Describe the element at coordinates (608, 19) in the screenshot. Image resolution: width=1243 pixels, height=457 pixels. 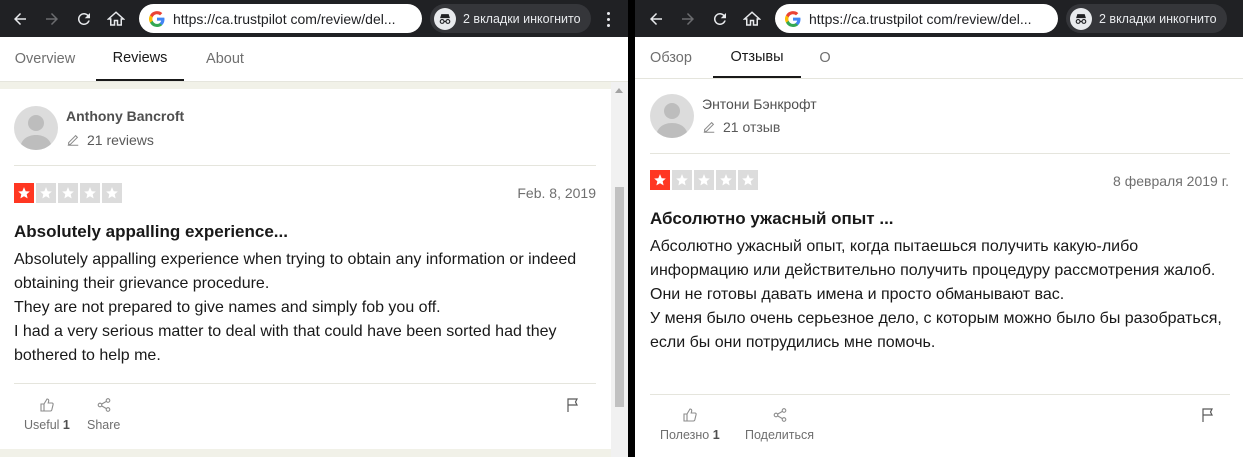
I see `more-menu-icon` at that location.